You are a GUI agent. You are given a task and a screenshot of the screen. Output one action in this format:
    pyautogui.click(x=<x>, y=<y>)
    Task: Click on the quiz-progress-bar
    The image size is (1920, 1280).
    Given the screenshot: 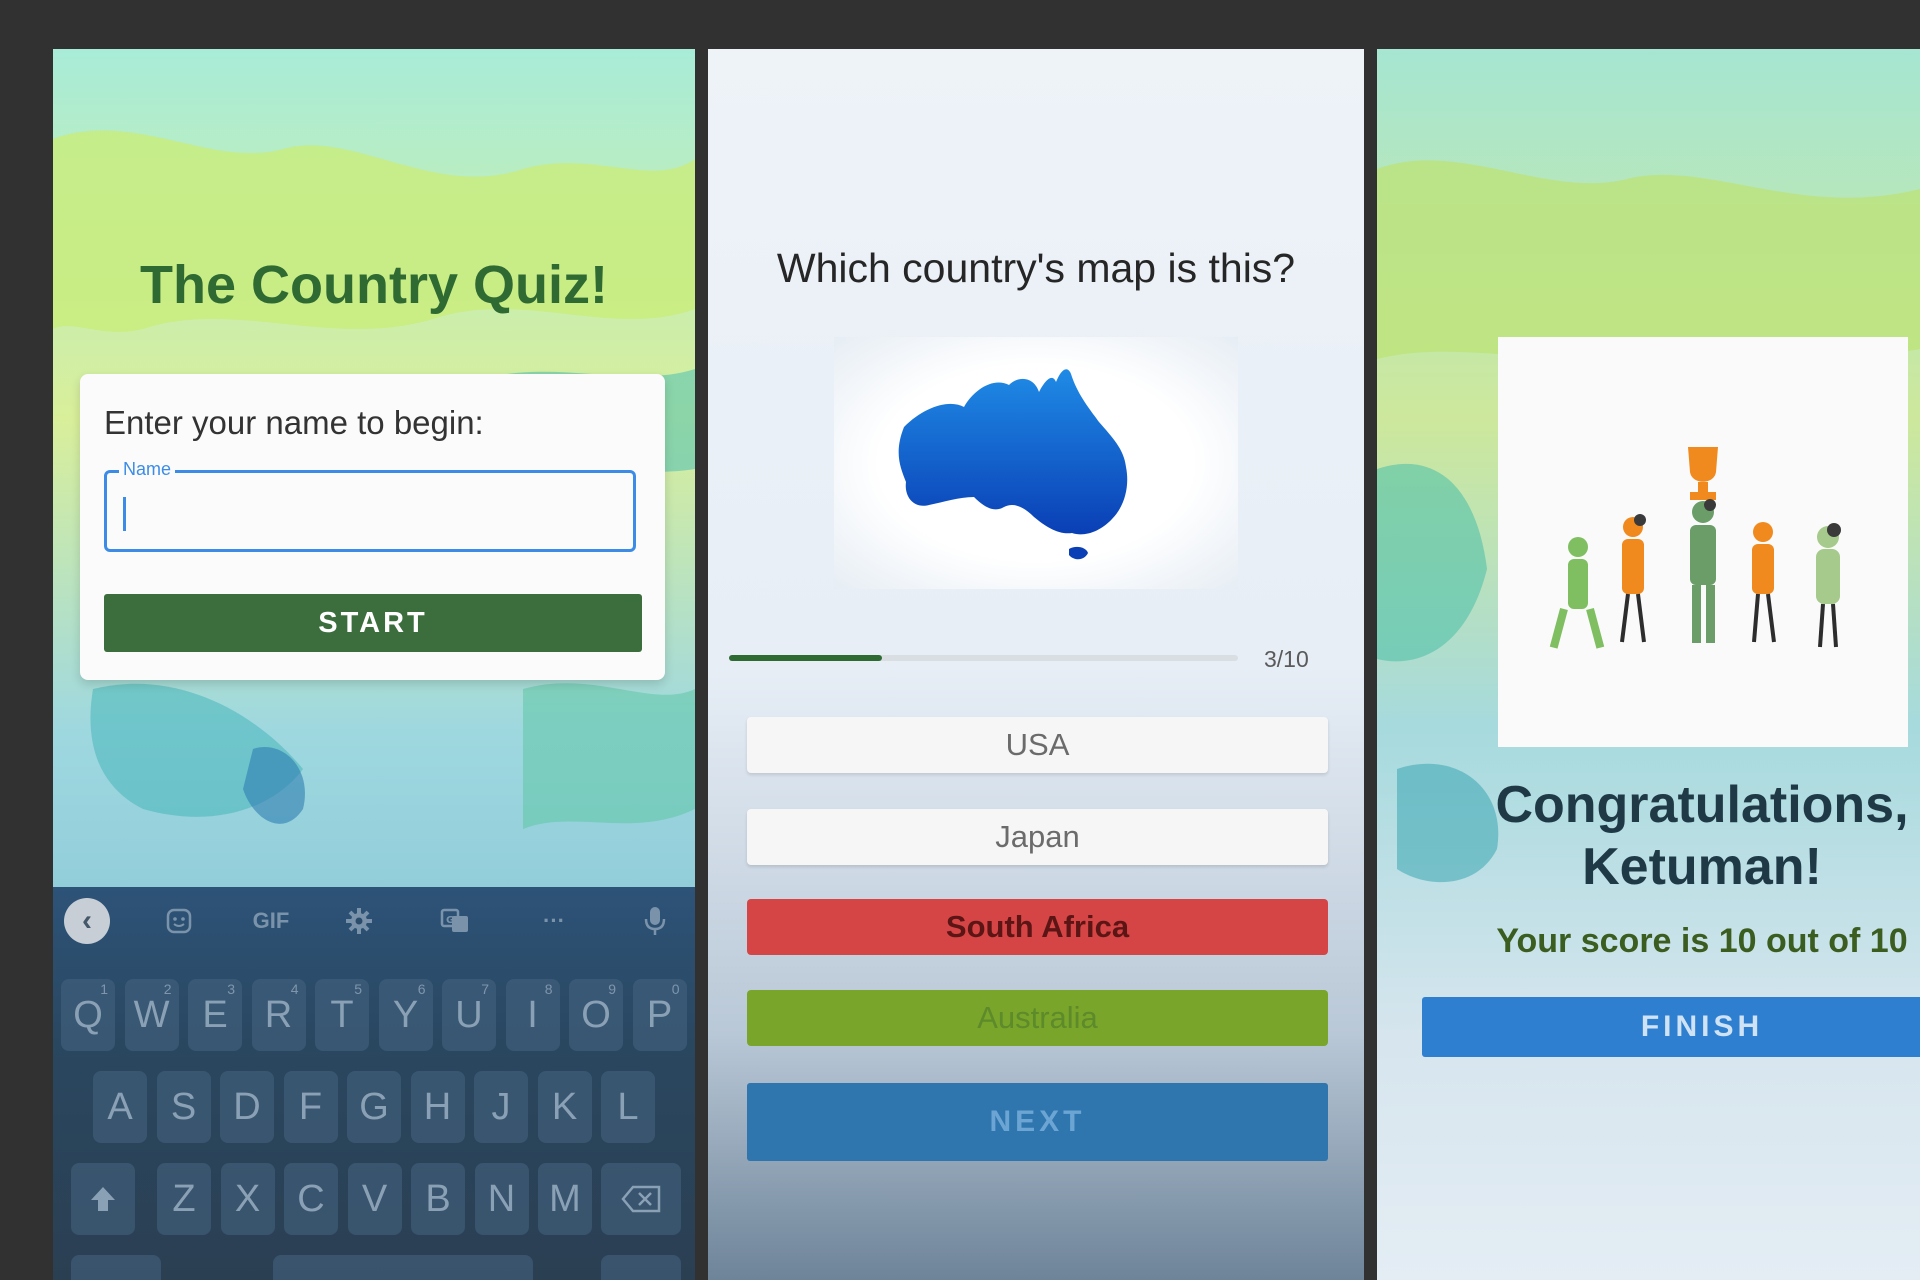 What is the action you would take?
    pyautogui.click(x=983, y=658)
    